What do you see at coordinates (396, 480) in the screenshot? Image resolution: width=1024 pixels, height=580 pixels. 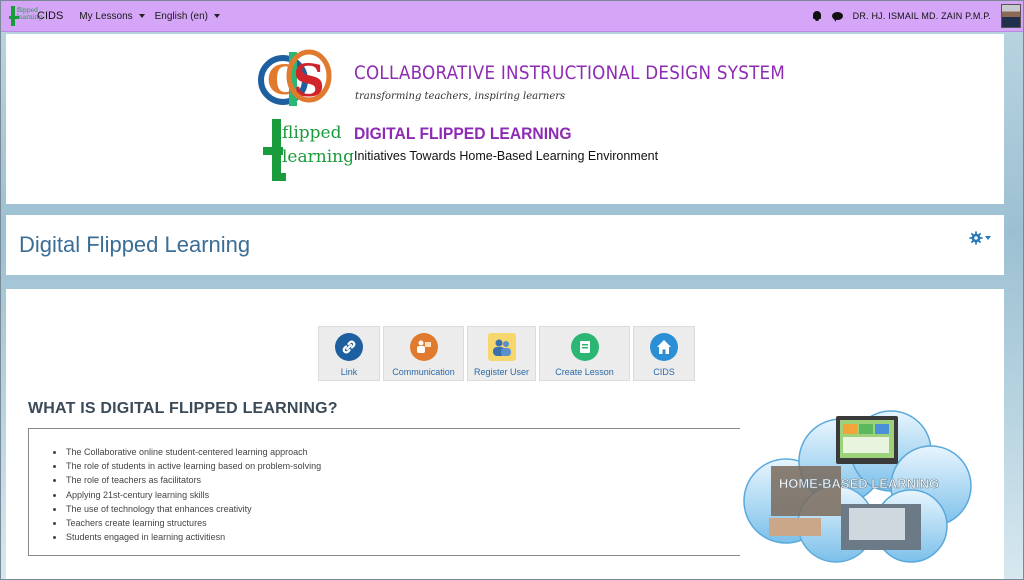 I see `list-item: The role of teachers as facilitators` at bounding box center [396, 480].